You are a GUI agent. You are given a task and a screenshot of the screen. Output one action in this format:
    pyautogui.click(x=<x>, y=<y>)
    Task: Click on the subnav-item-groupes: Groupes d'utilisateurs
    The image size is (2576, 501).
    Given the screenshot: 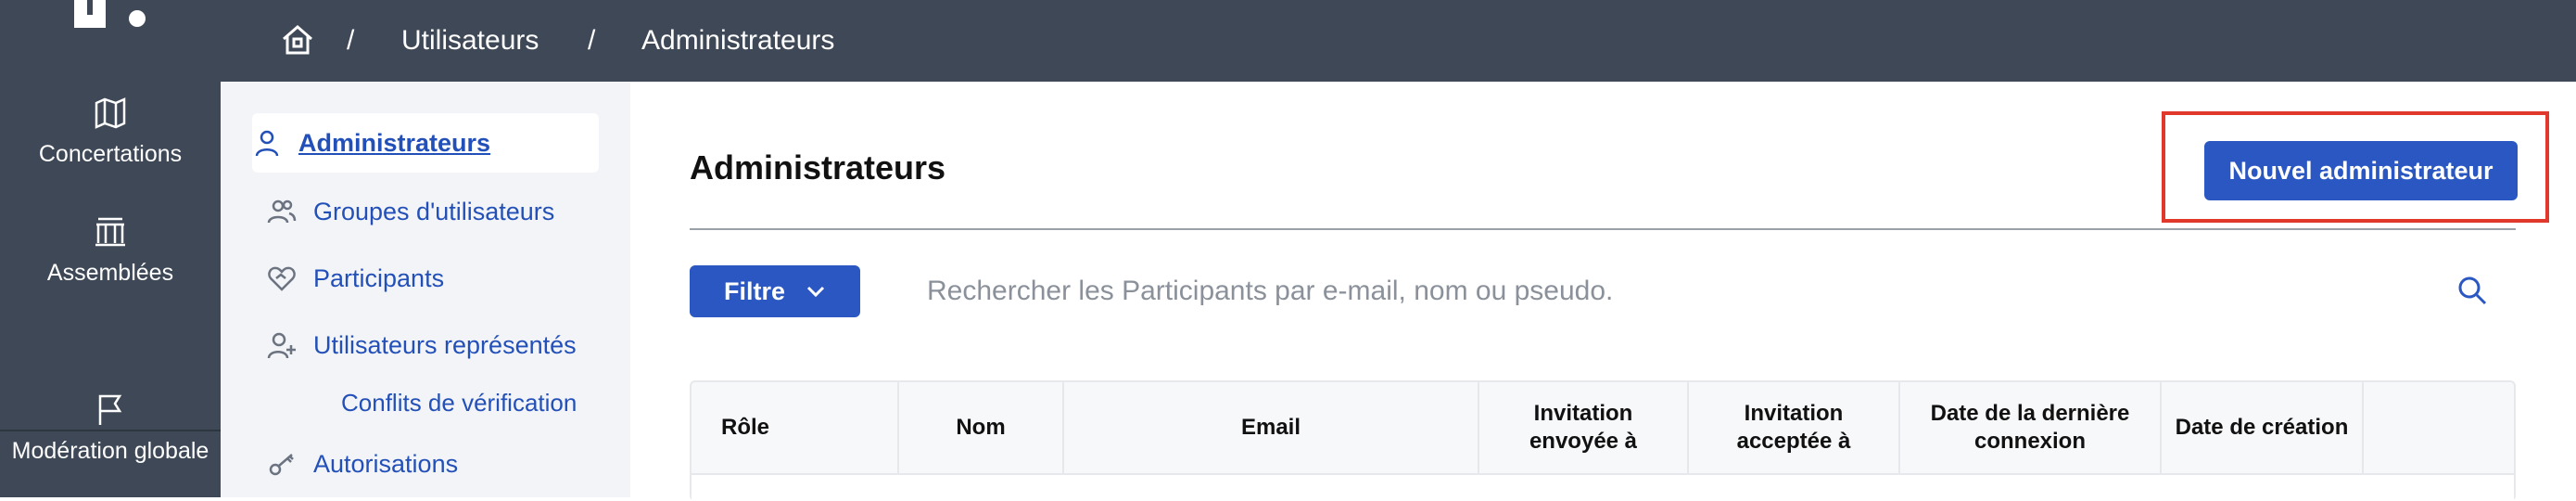 What is the action you would take?
    pyautogui.click(x=410, y=212)
    